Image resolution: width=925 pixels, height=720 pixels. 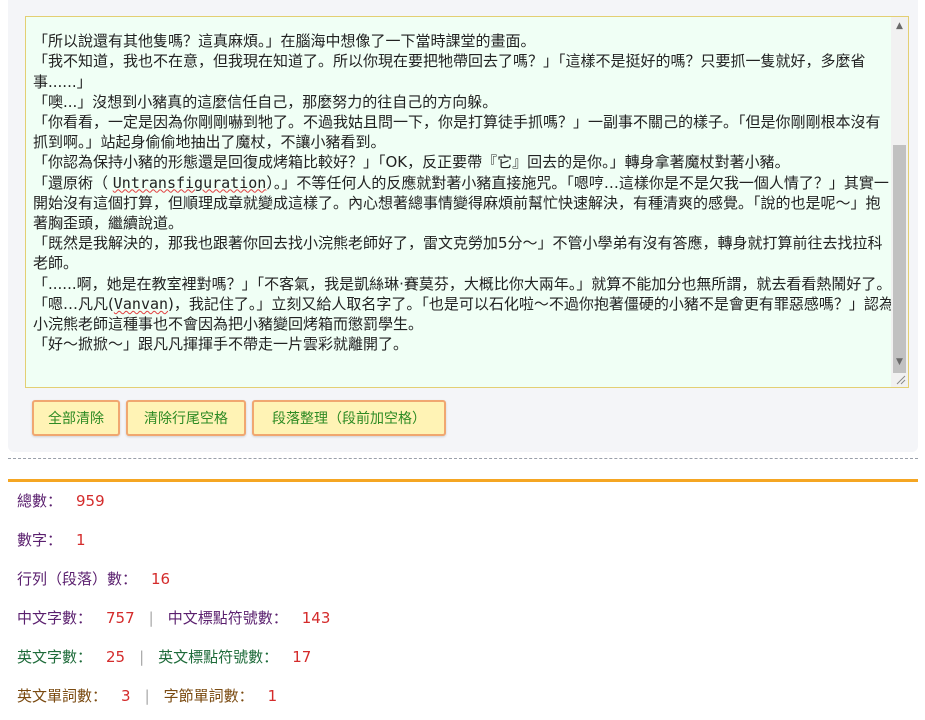 I want to click on text-line, so click(x=464, y=24).